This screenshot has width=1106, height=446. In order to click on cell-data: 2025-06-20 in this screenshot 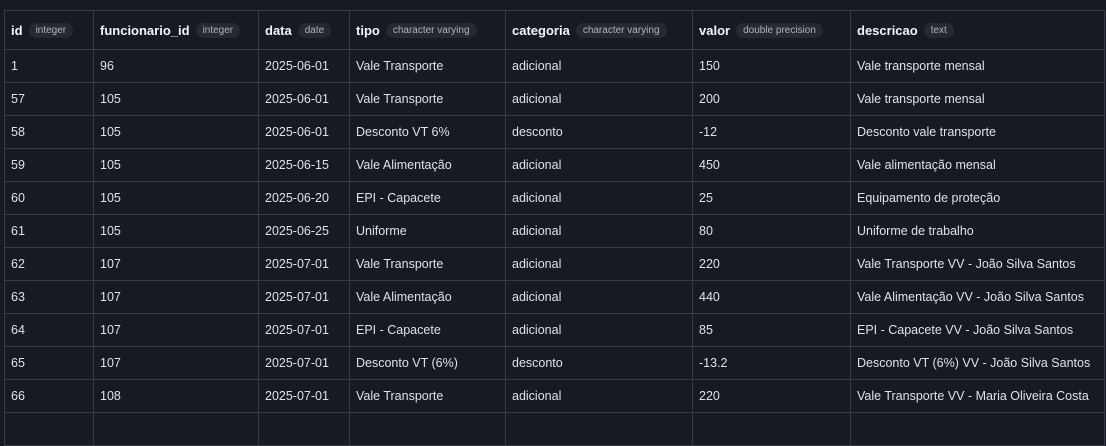, I will do `click(304, 198)`.